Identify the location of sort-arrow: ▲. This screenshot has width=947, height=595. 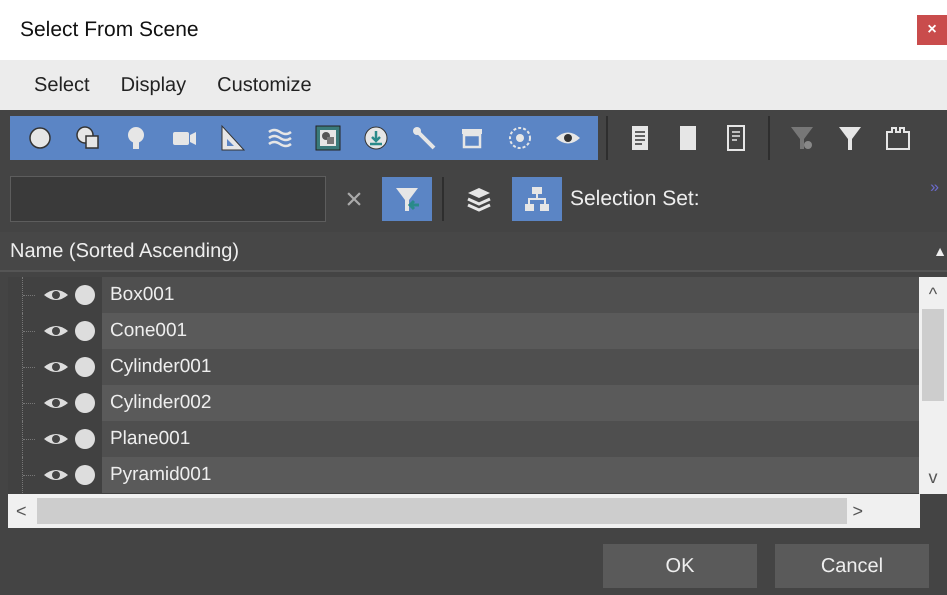
(940, 251).